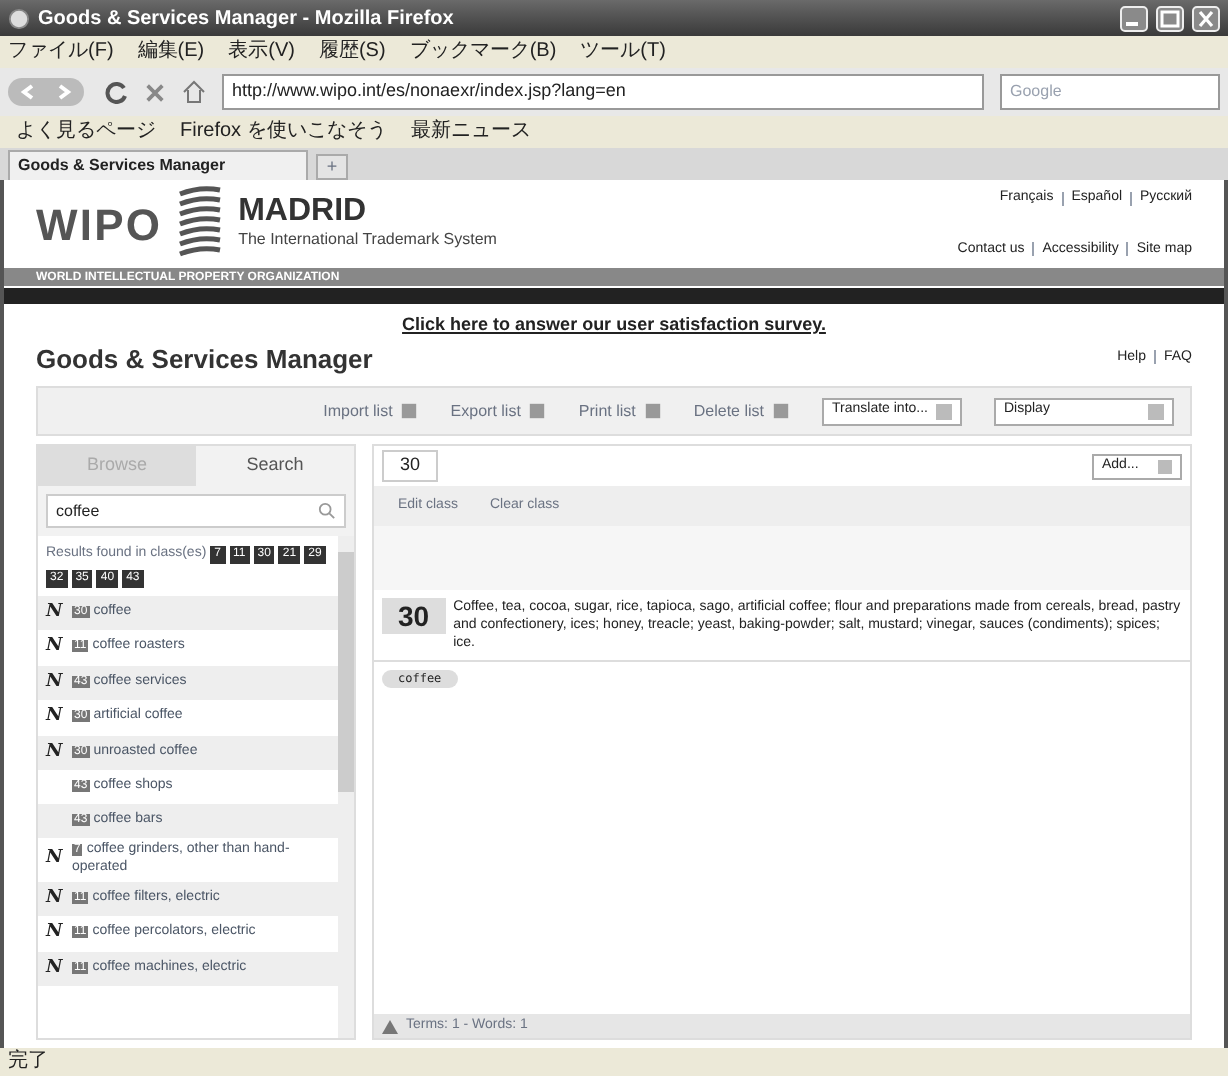 The width and height of the screenshot is (1228, 1076). I want to click on bookmark-item: 最新ニュース, so click(470, 132).